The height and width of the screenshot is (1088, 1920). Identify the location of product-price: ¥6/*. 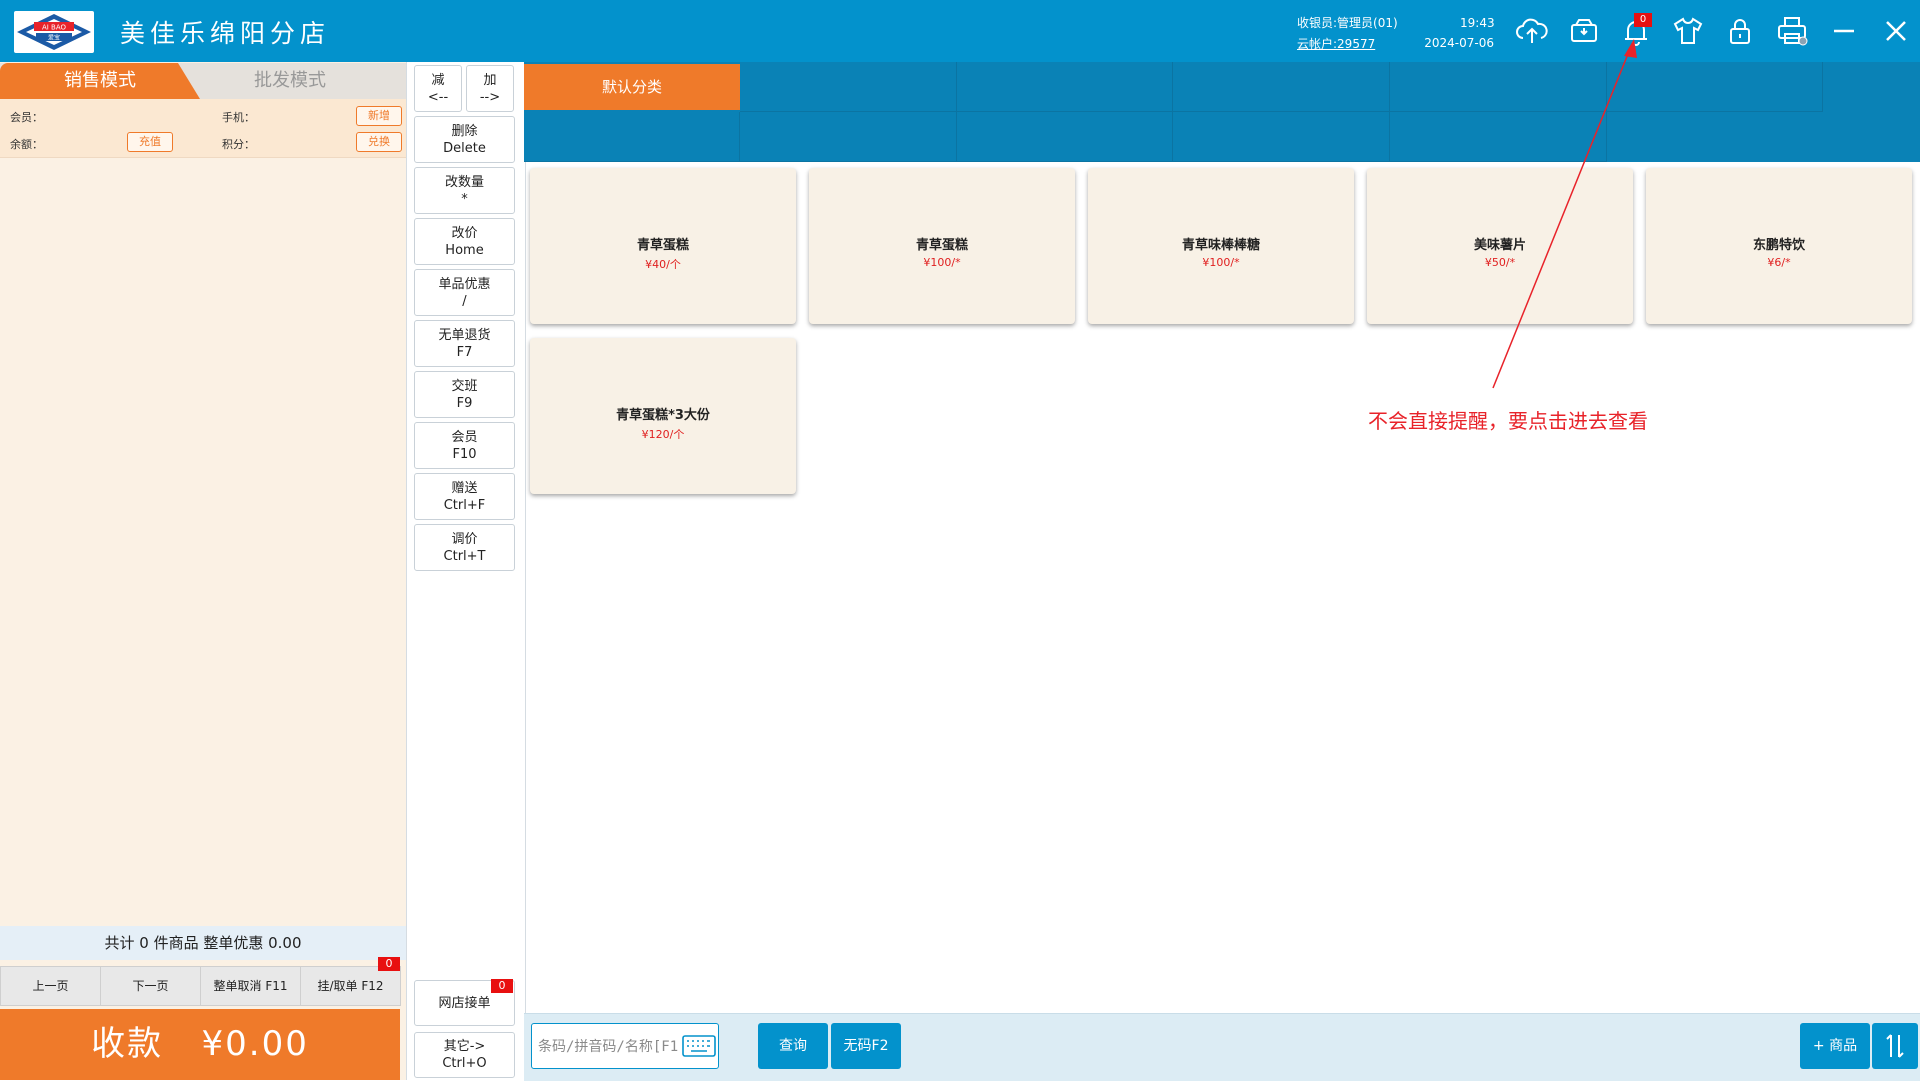
(1779, 262).